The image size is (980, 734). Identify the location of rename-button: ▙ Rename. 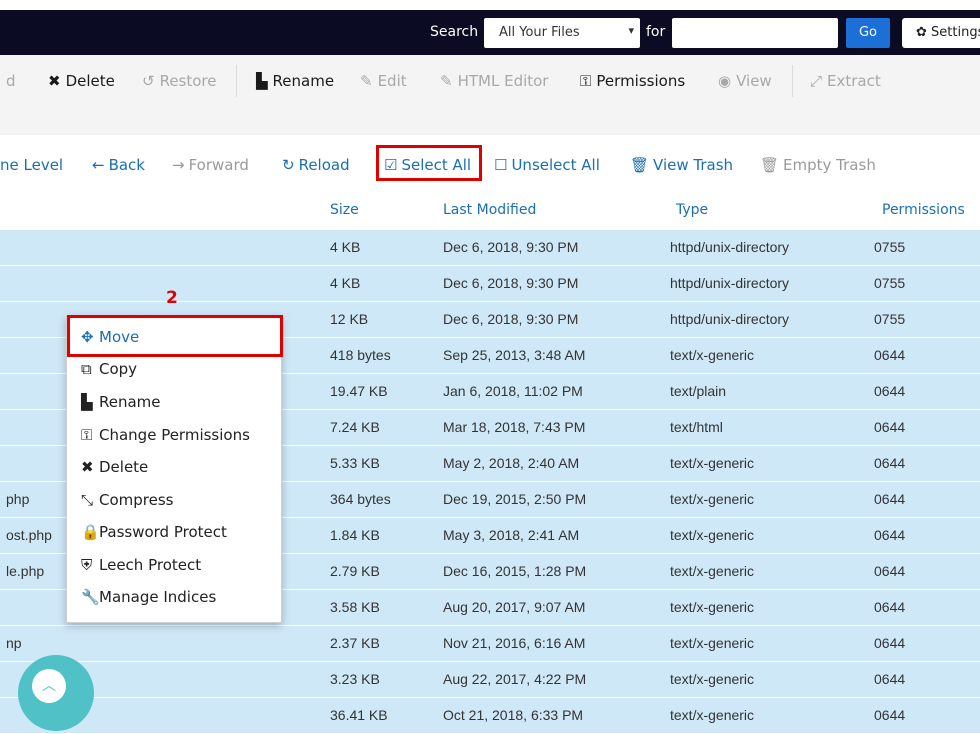
(295, 81).